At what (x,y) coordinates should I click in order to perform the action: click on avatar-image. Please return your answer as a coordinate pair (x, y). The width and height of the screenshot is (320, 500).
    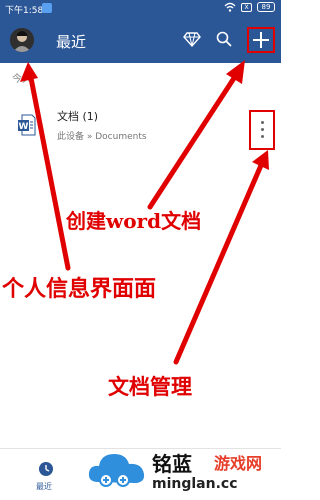
    Looking at the image, I should click on (22, 40).